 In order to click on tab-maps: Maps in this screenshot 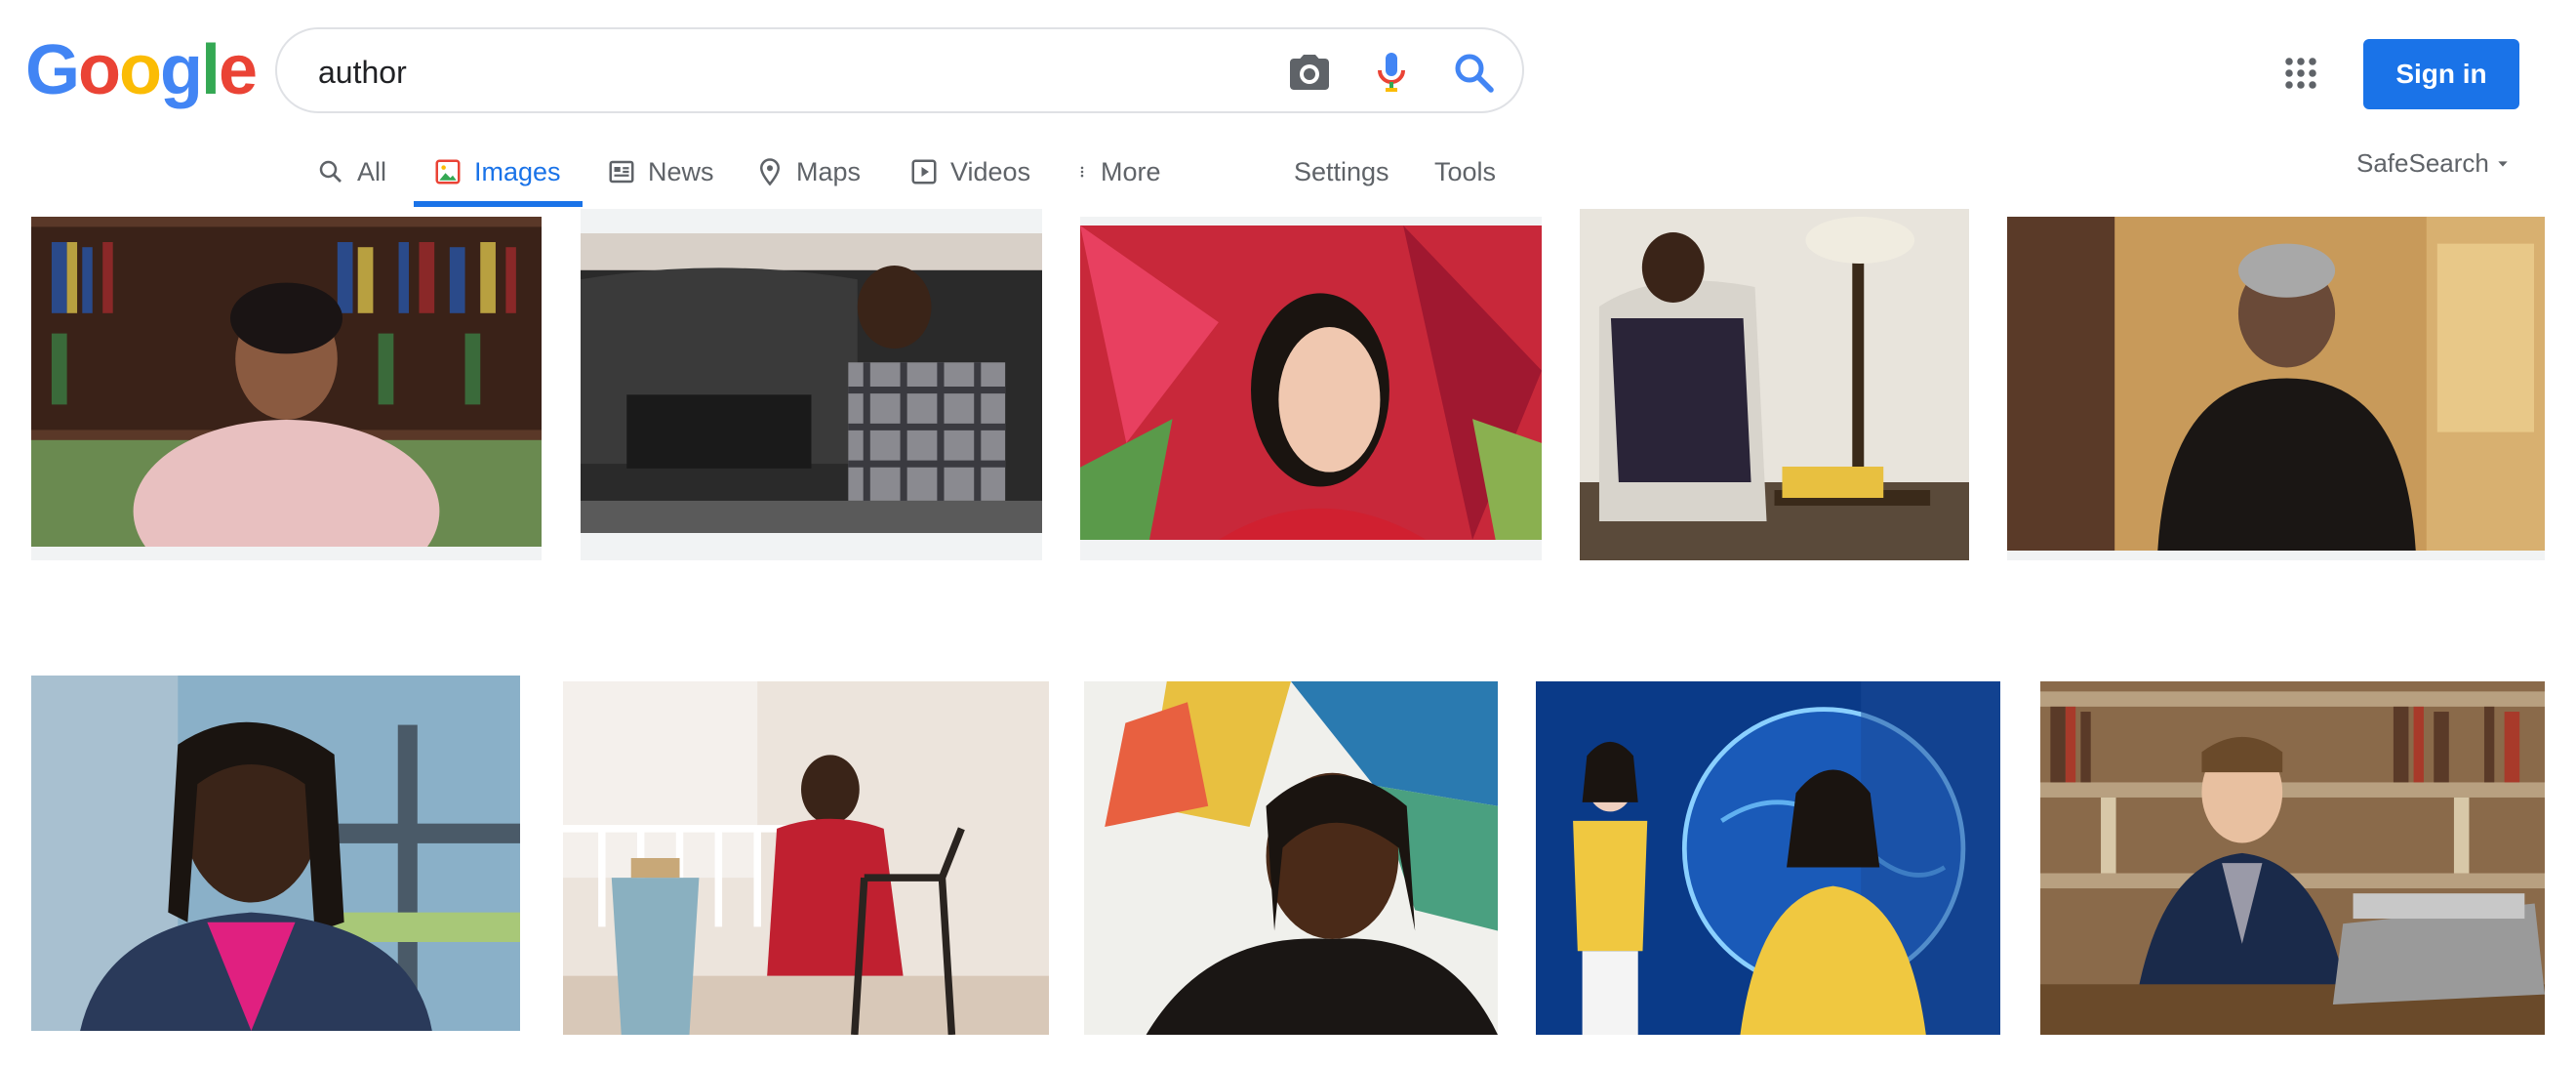, I will do `click(808, 172)`.